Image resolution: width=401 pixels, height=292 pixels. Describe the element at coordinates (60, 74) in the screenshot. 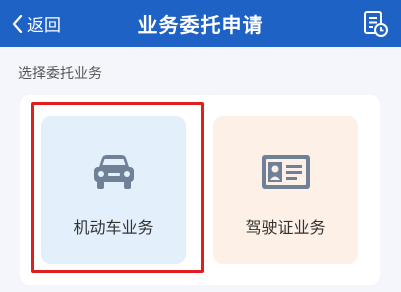

I see `section-label: 选择委托业务` at that location.